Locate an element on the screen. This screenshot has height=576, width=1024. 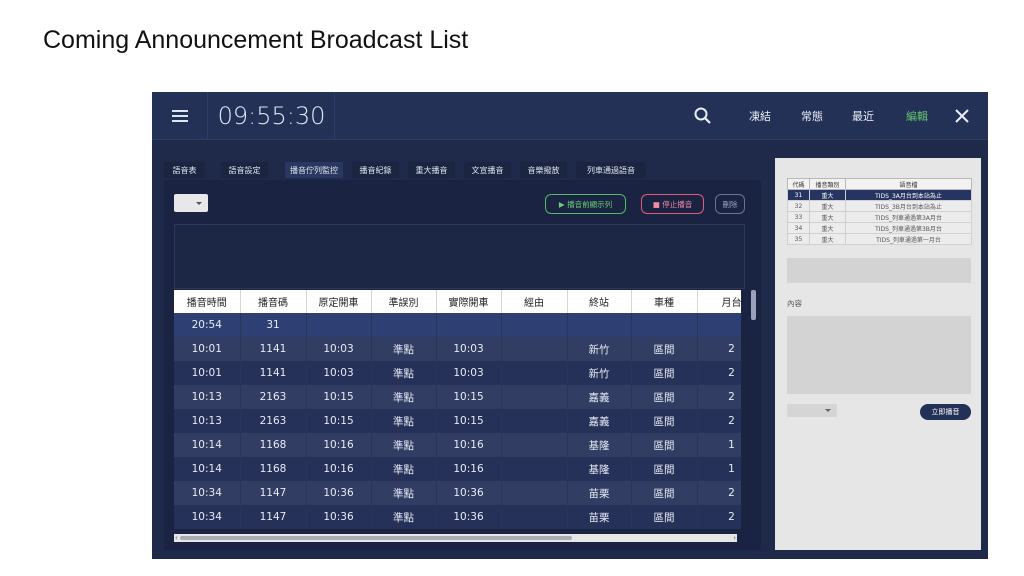
tab-promo-broadcast: 文宣播音 is located at coordinates (487, 170).